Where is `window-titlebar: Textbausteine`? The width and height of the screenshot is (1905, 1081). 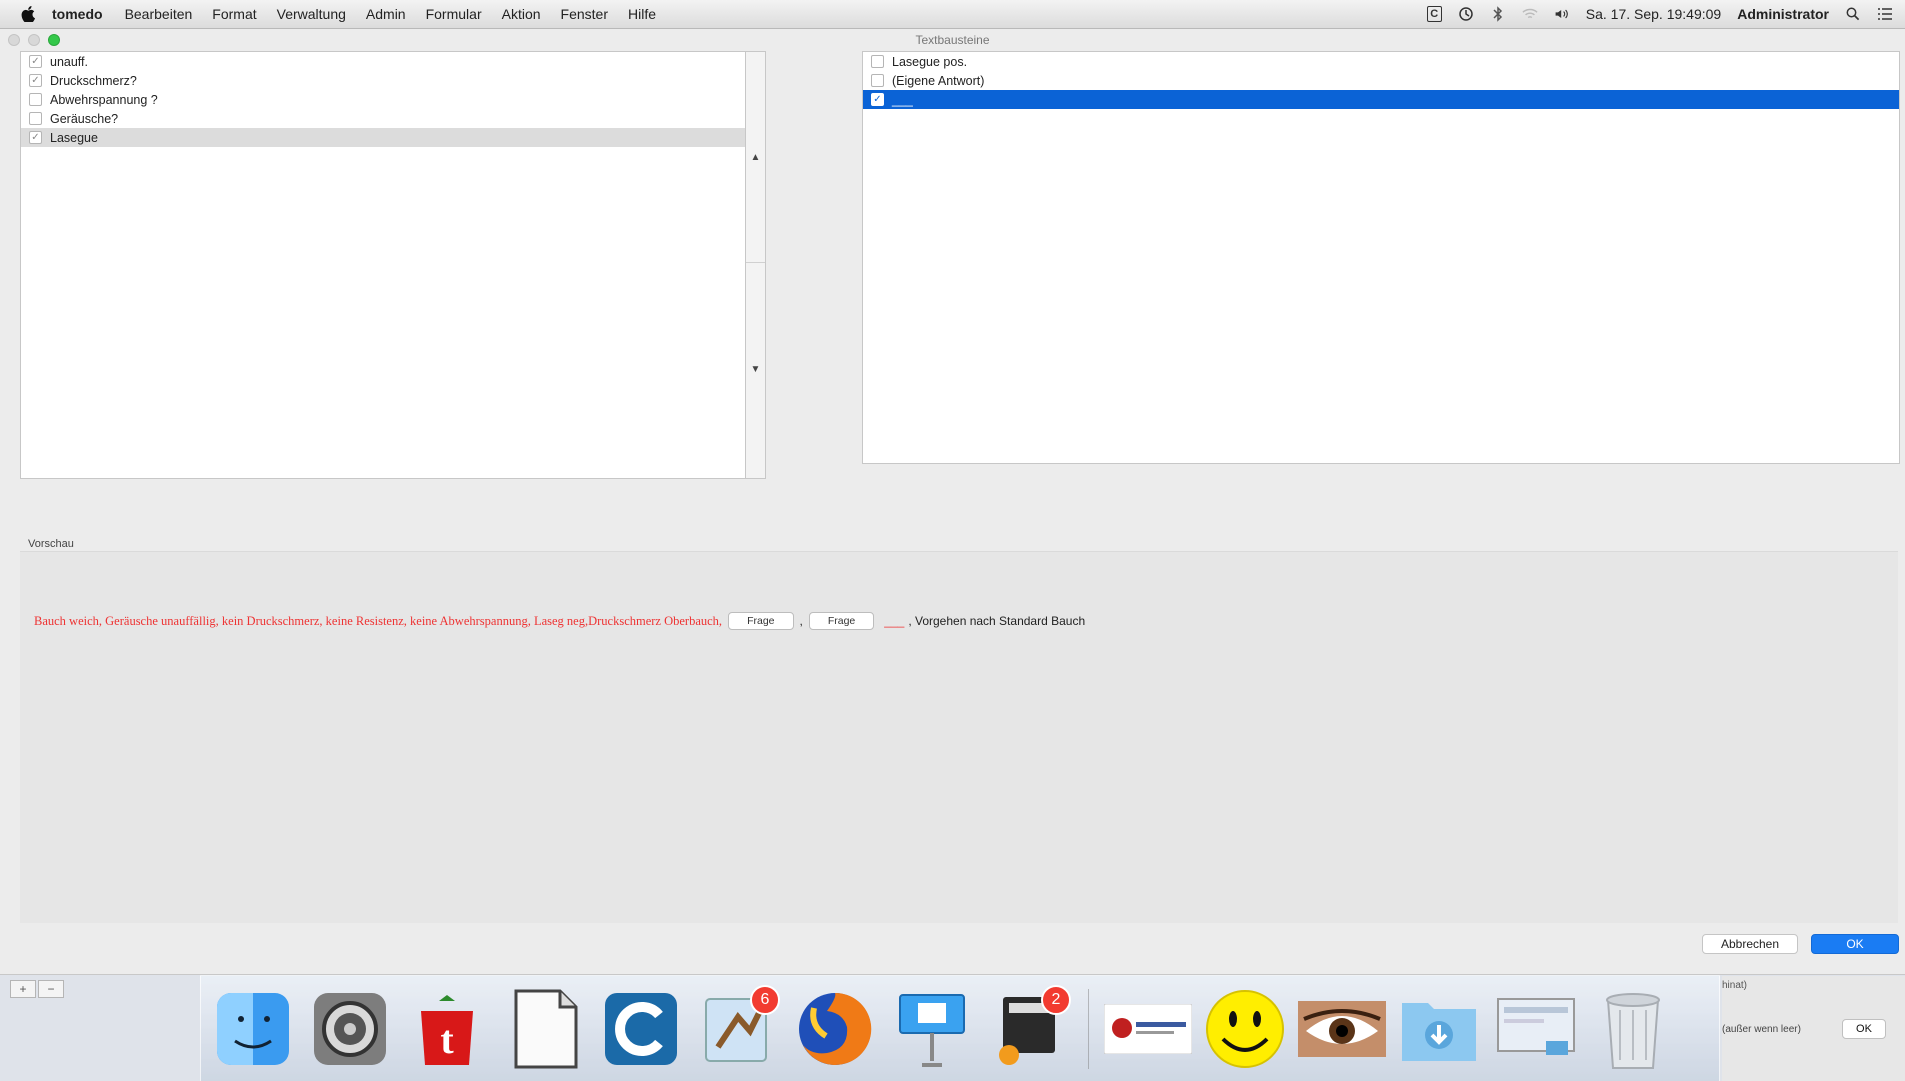
window-titlebar: Textbausteine is located at coordinates (952, 40).